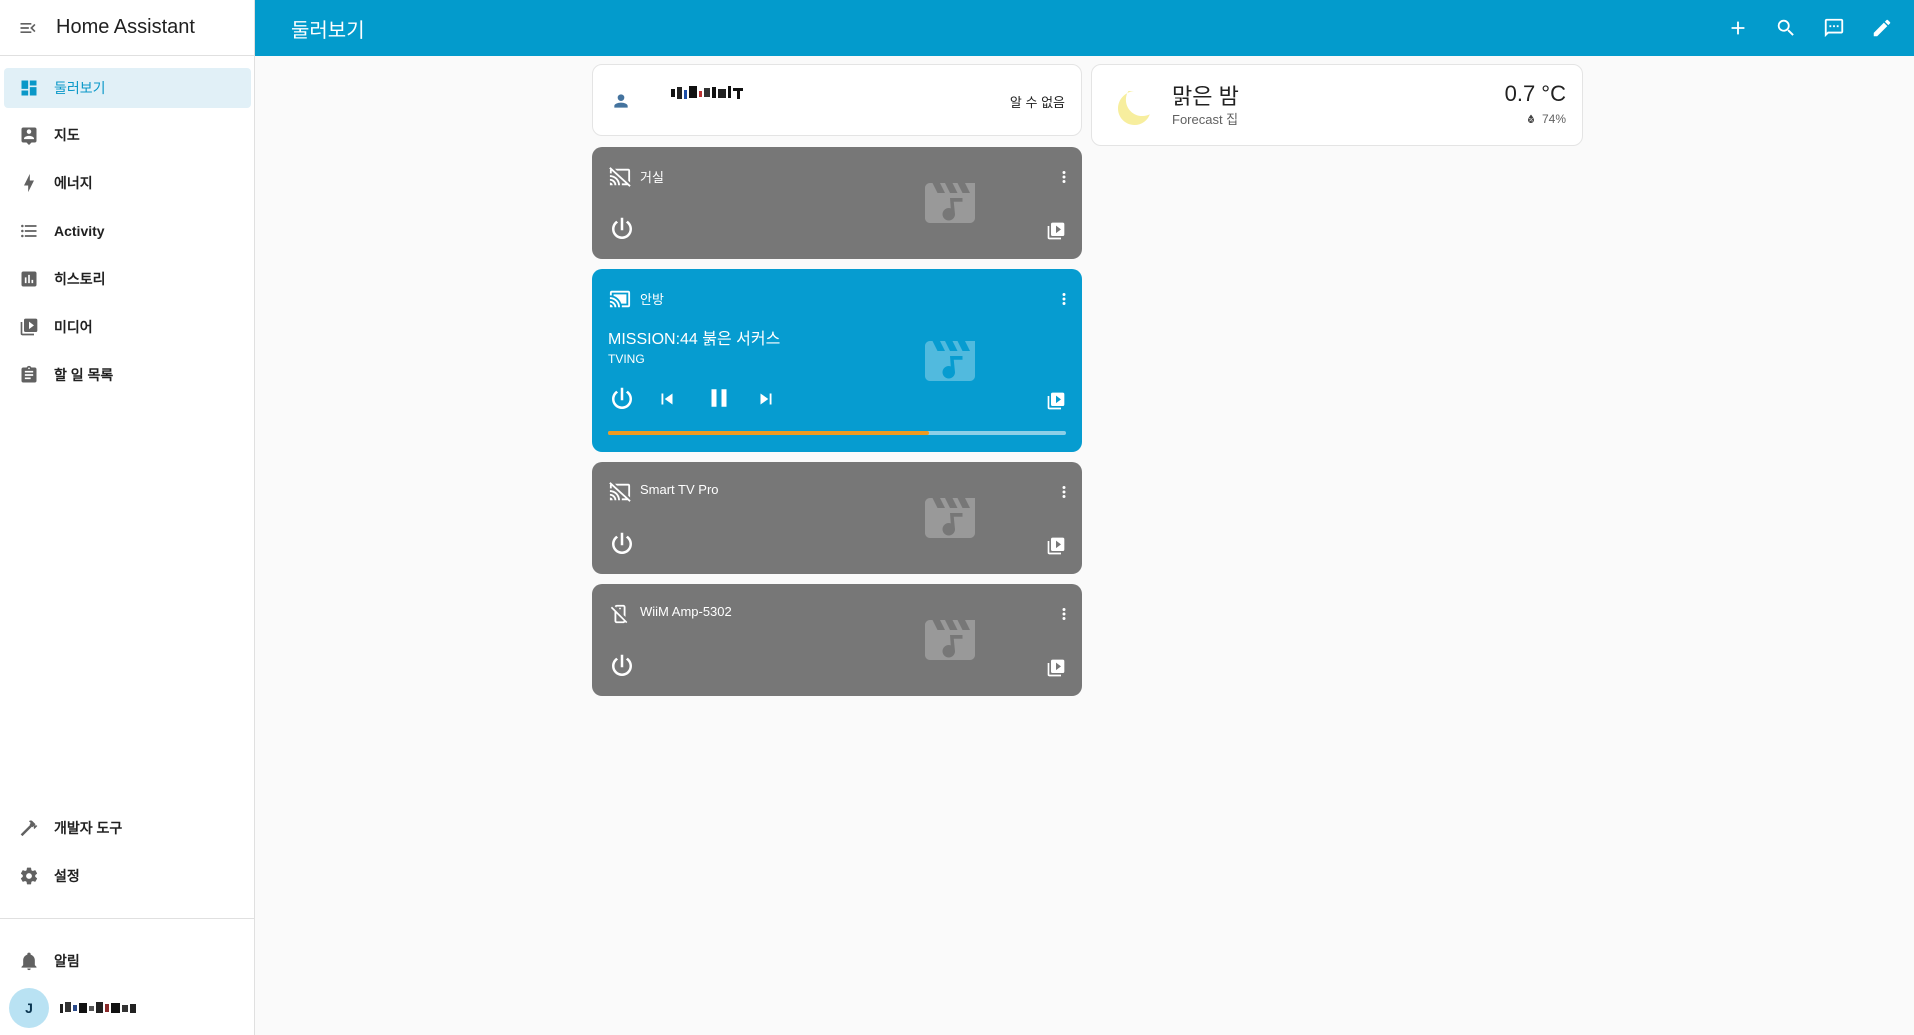 This screenshot has height=1035, width=1914. I want to click on media-player-card-master-bedroom: 안방 MISSION:44 붉은 서커스 TVING, so click(837, 360).